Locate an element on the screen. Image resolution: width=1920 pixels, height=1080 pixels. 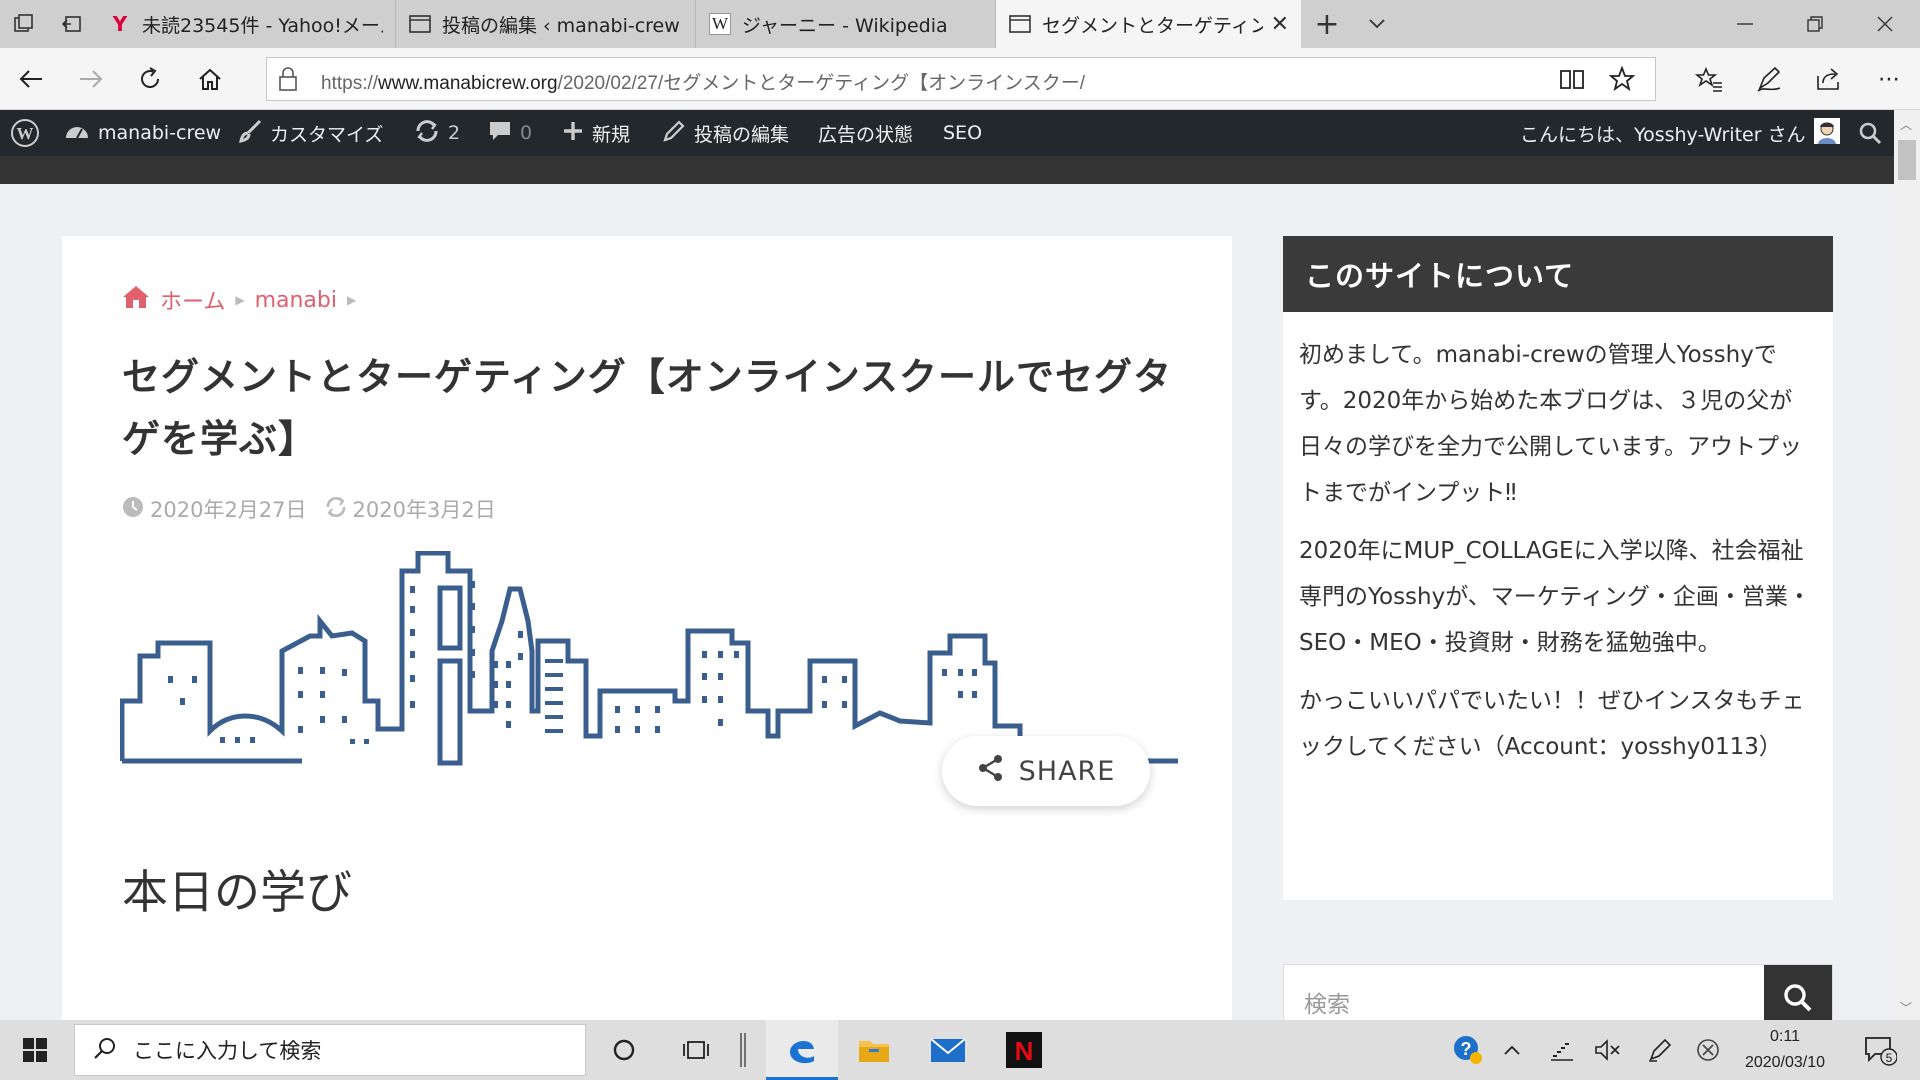
scrollbar-thumb is located at coordinates (1907, 160).